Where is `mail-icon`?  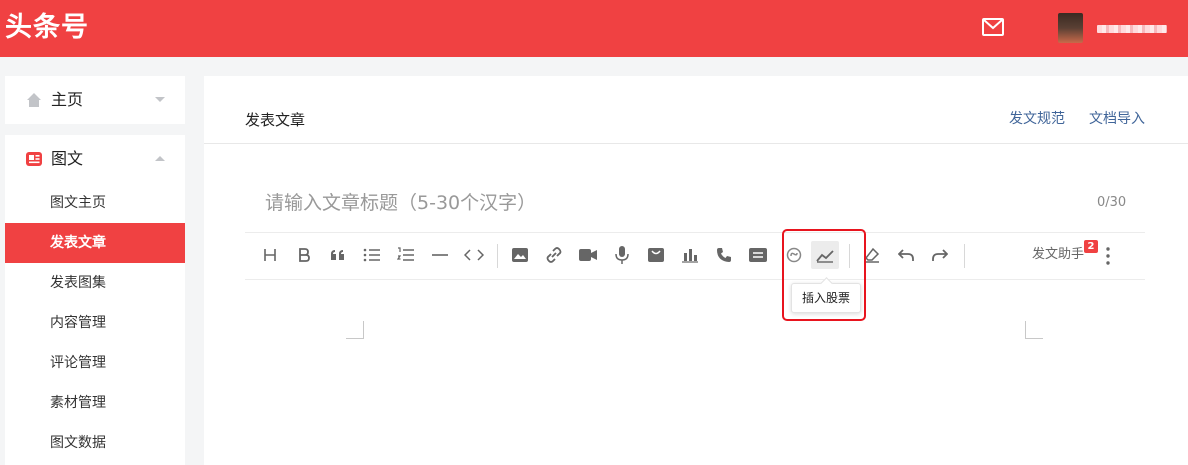
mail-icon is located at coordinates (993, 27).